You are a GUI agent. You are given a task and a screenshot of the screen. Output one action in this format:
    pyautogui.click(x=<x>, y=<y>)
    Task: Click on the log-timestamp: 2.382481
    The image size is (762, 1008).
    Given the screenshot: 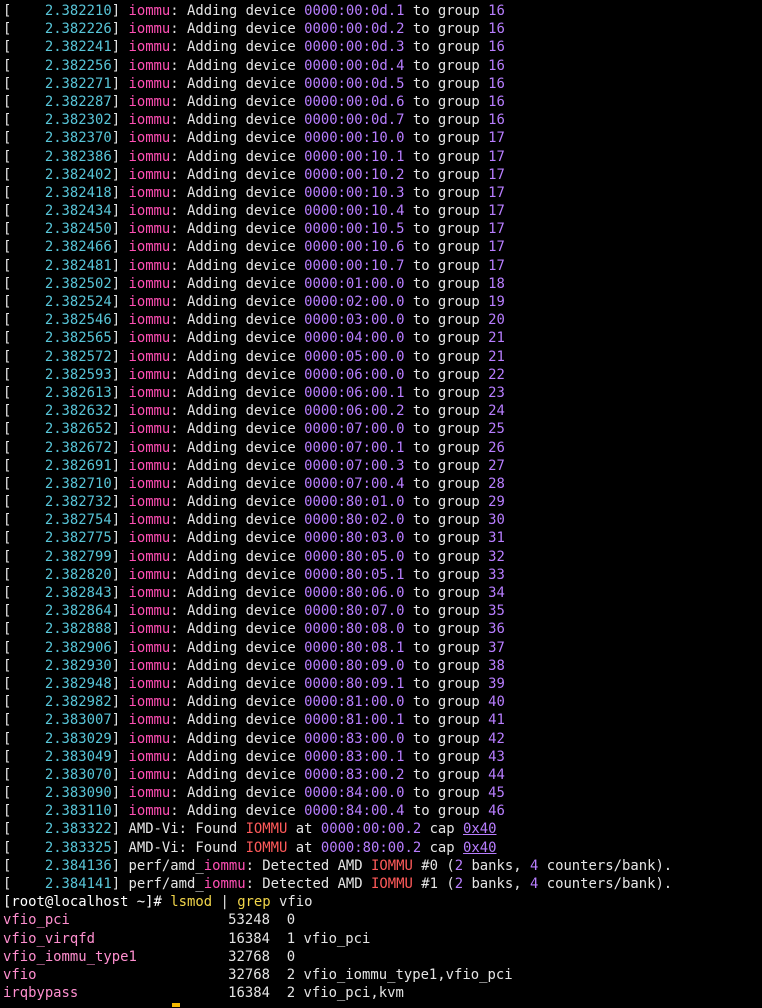 What is the action you would take?
    pyautogui.click(x=78, y=265)
    